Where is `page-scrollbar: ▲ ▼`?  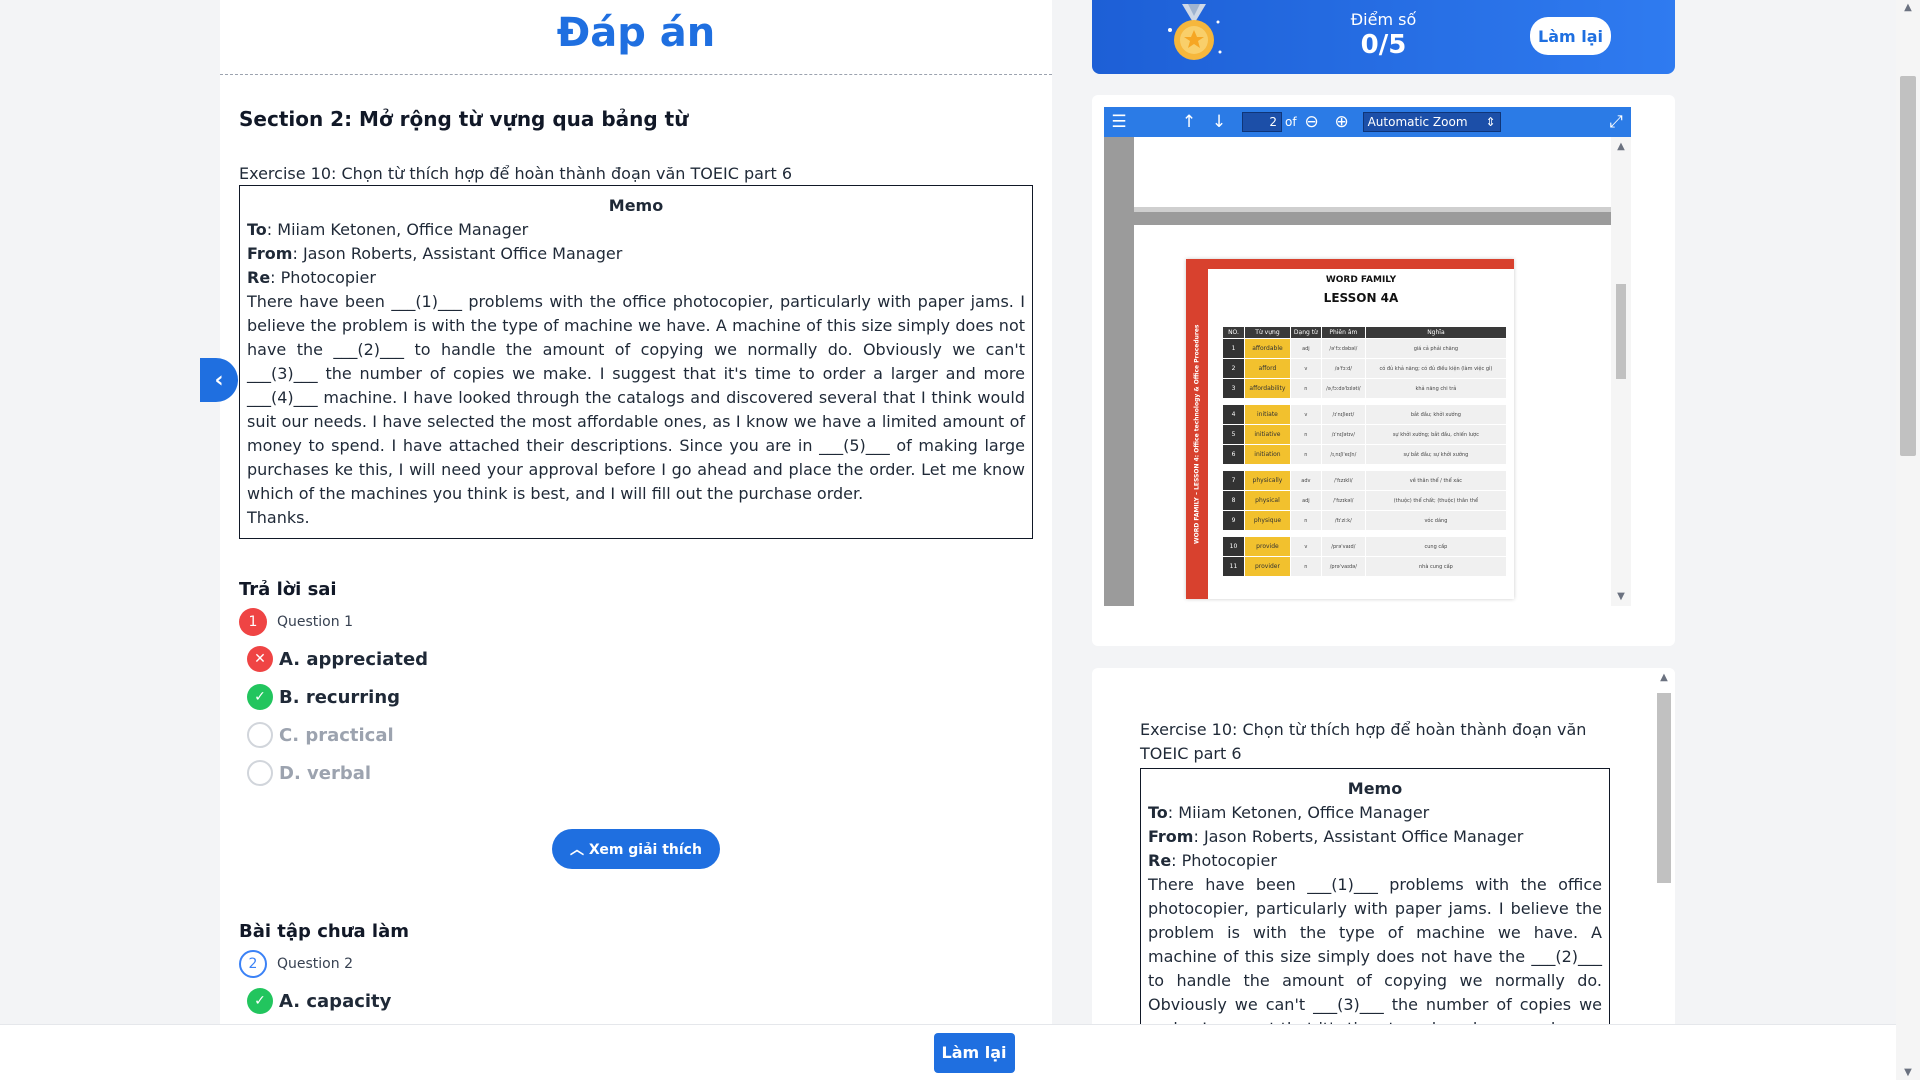 page-scrollbar: ▲ ▼ is located at coordinates (1908, 540).